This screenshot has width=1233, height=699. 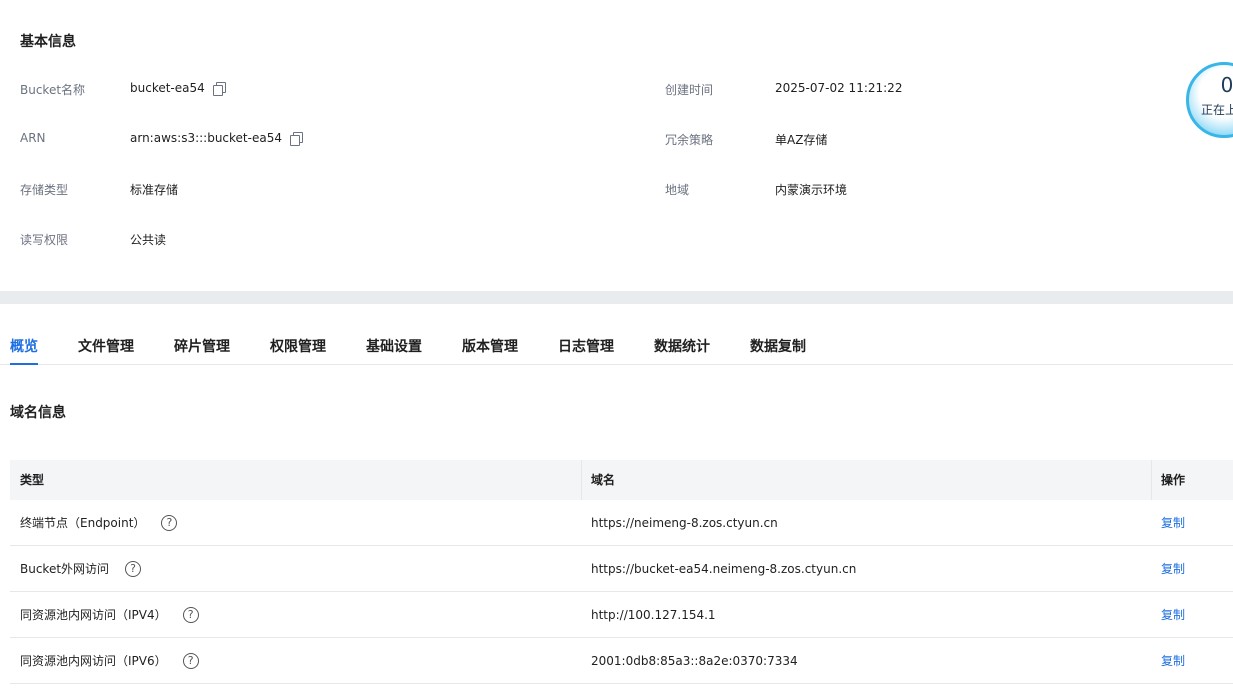 I want to click on row-type-text: Bucket外网访问, so click(x=65, y=569).